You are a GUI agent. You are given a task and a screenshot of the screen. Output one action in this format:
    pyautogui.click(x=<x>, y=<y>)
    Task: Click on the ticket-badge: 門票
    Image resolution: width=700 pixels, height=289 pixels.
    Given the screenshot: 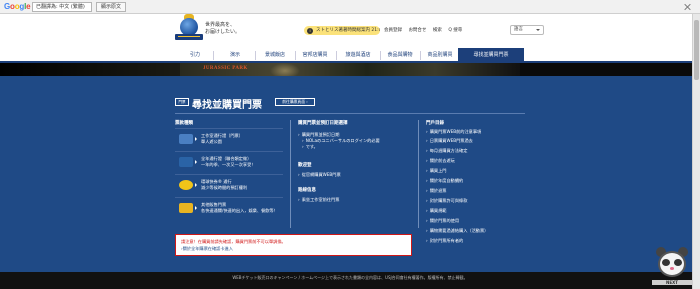 What is the action you would take?
    pyautogui.click(x=182, y=102)
    